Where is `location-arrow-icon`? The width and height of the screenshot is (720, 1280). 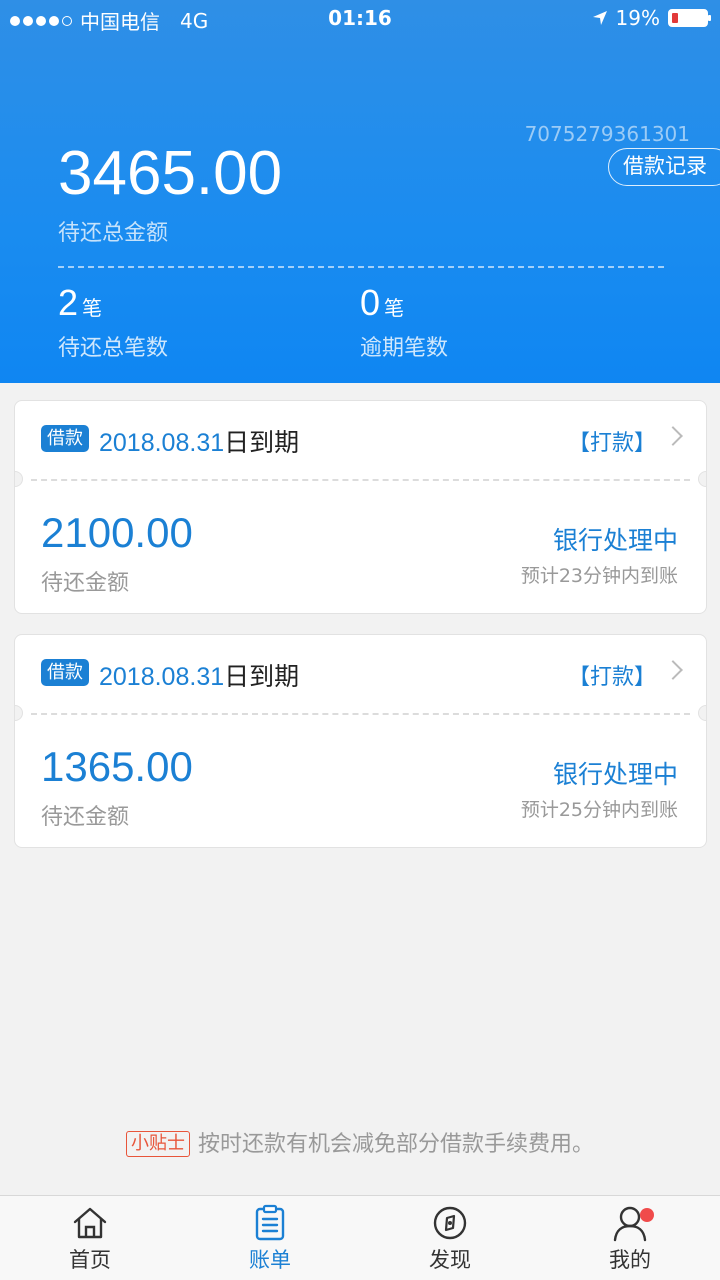 location-arrow-icon is located at coordinates (599, 18).